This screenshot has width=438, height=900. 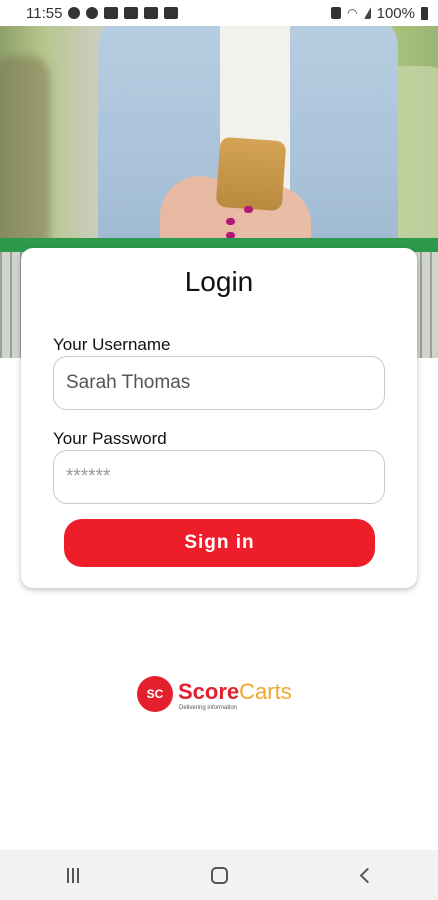 I want to click on login-title: Login, so click(x=219, y=281).